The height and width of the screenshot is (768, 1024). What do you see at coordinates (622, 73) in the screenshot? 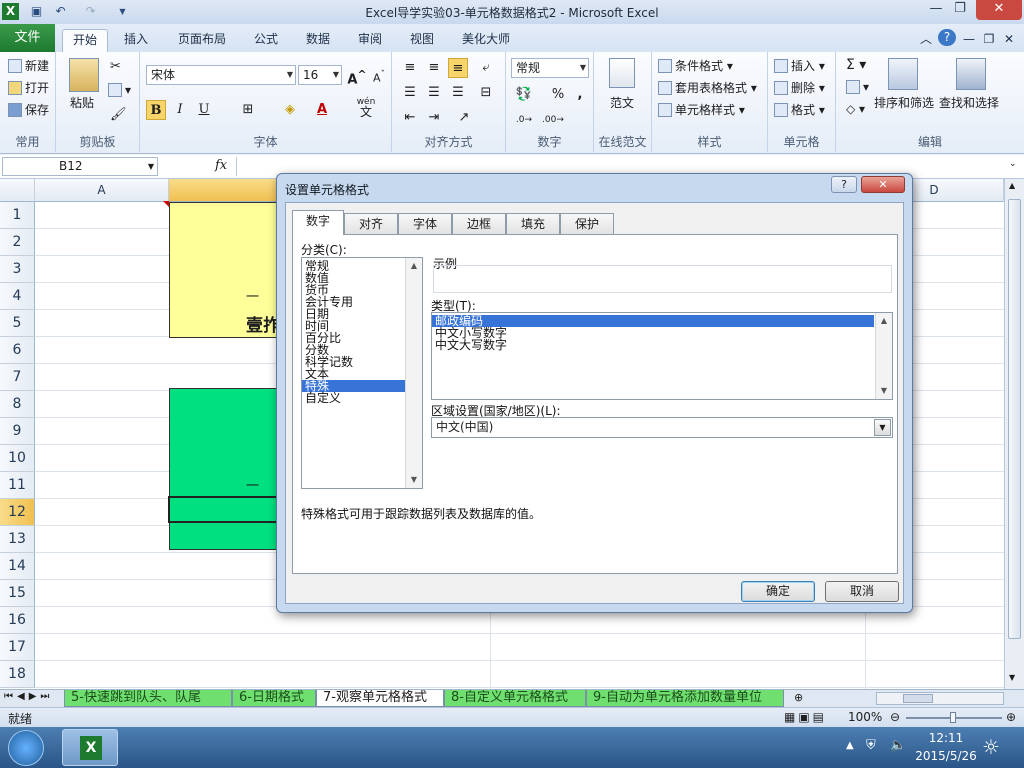
I see `fanwen-icon` at bounding box center [622, 73].